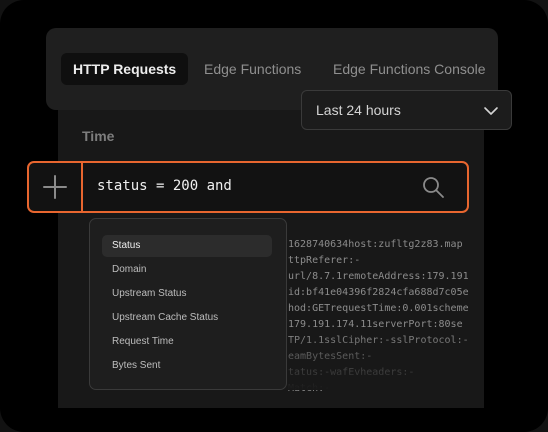  I want to click on plus-icon, so click(55, 187).